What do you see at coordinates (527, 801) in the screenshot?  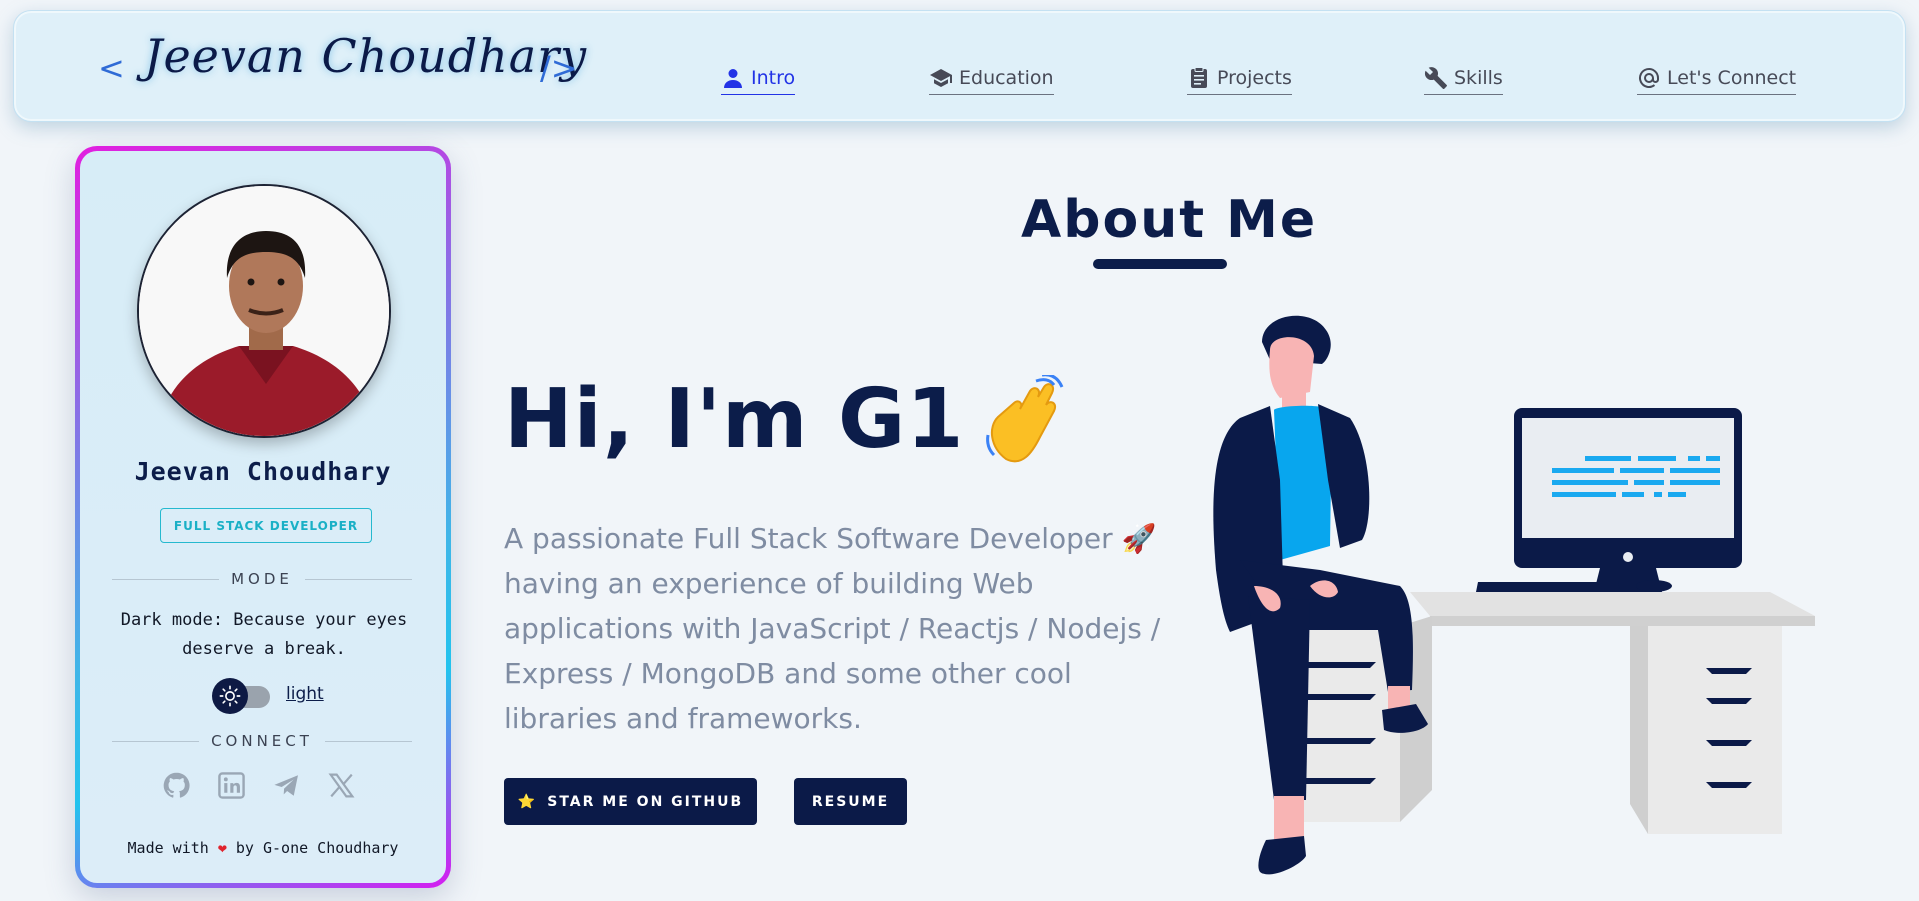 I see `star-icon: ⭐` at bounding box center [527, 801].